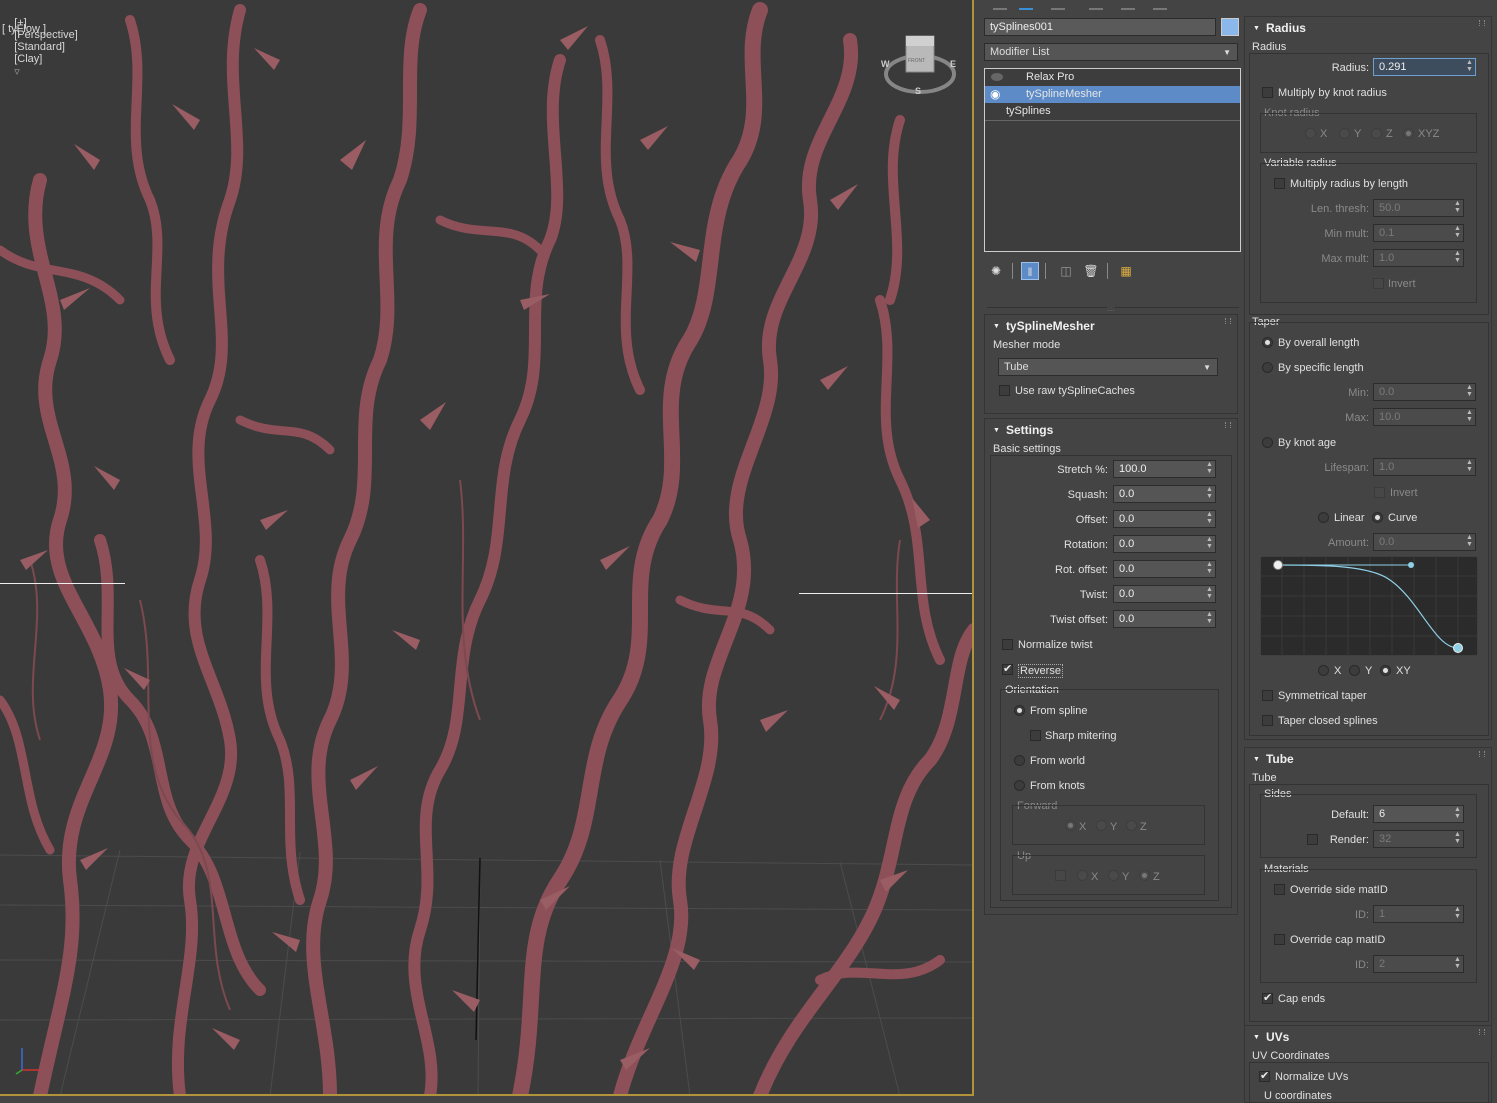 Image resolution: width=1497 pixels, height=1103 pixels. What do you see at coordinates (28, 59) in the screenshot?
I see `viewport-clay-label: [Clay]` at bounding box center [28, 59].